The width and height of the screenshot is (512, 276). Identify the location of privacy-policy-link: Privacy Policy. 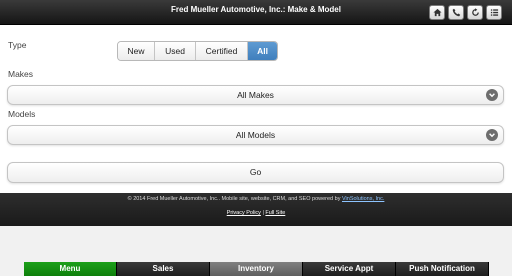
(244, 213).